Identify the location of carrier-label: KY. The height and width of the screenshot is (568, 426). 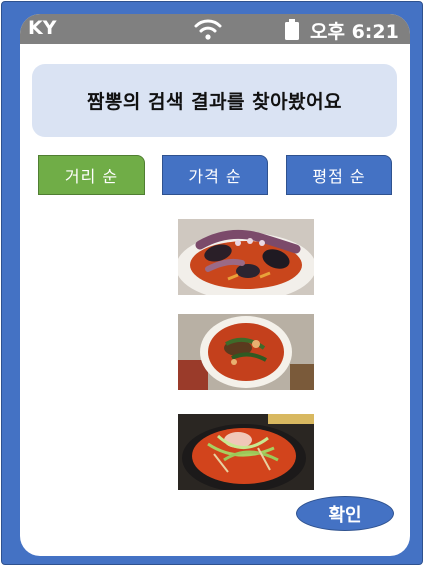
(42, 28).